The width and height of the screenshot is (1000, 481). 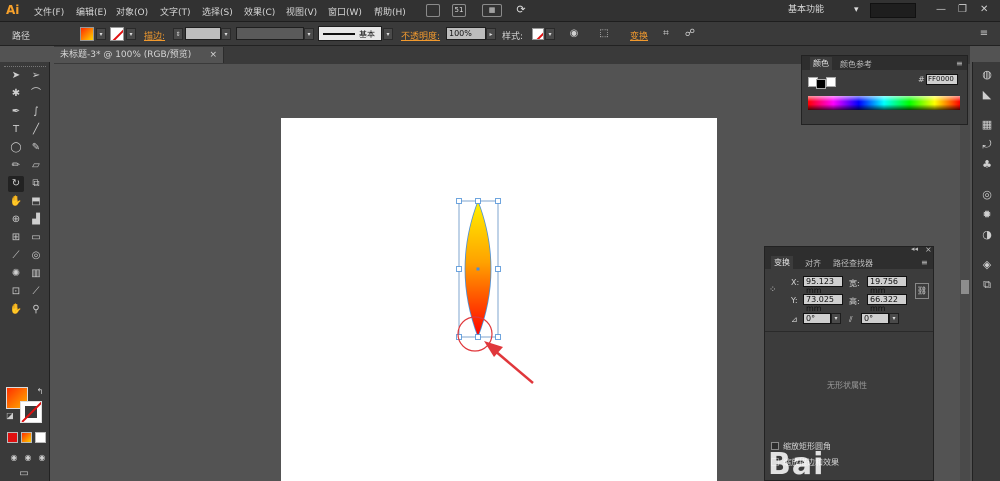 I want to click on rotate-dropdown: ▾, so click(x=836, y=318).